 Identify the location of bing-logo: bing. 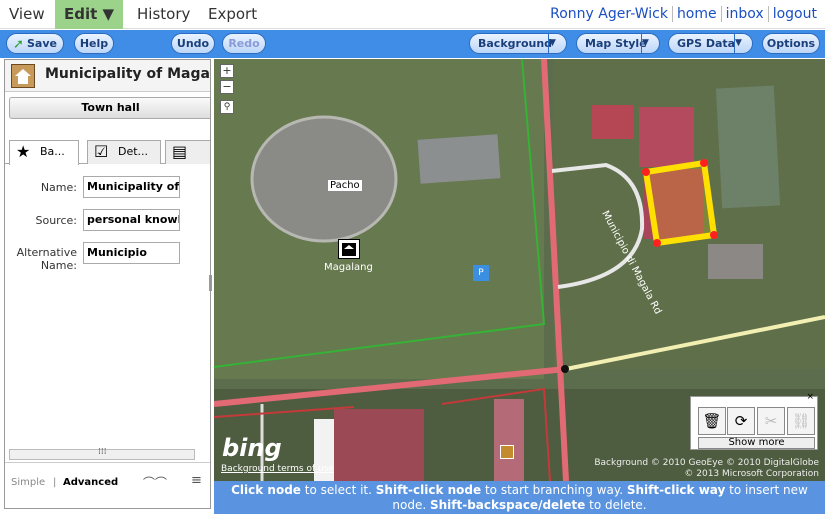
(252, 448).